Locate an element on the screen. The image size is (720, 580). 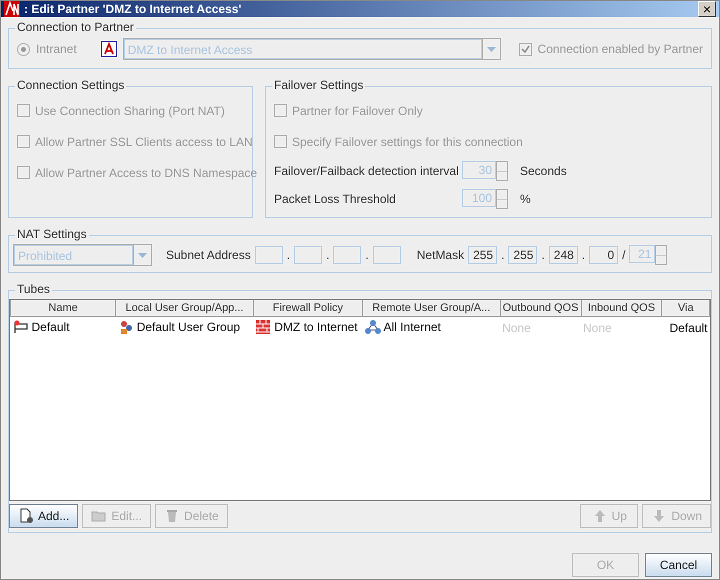
unit-label: % is located at coordinates (525, 199).